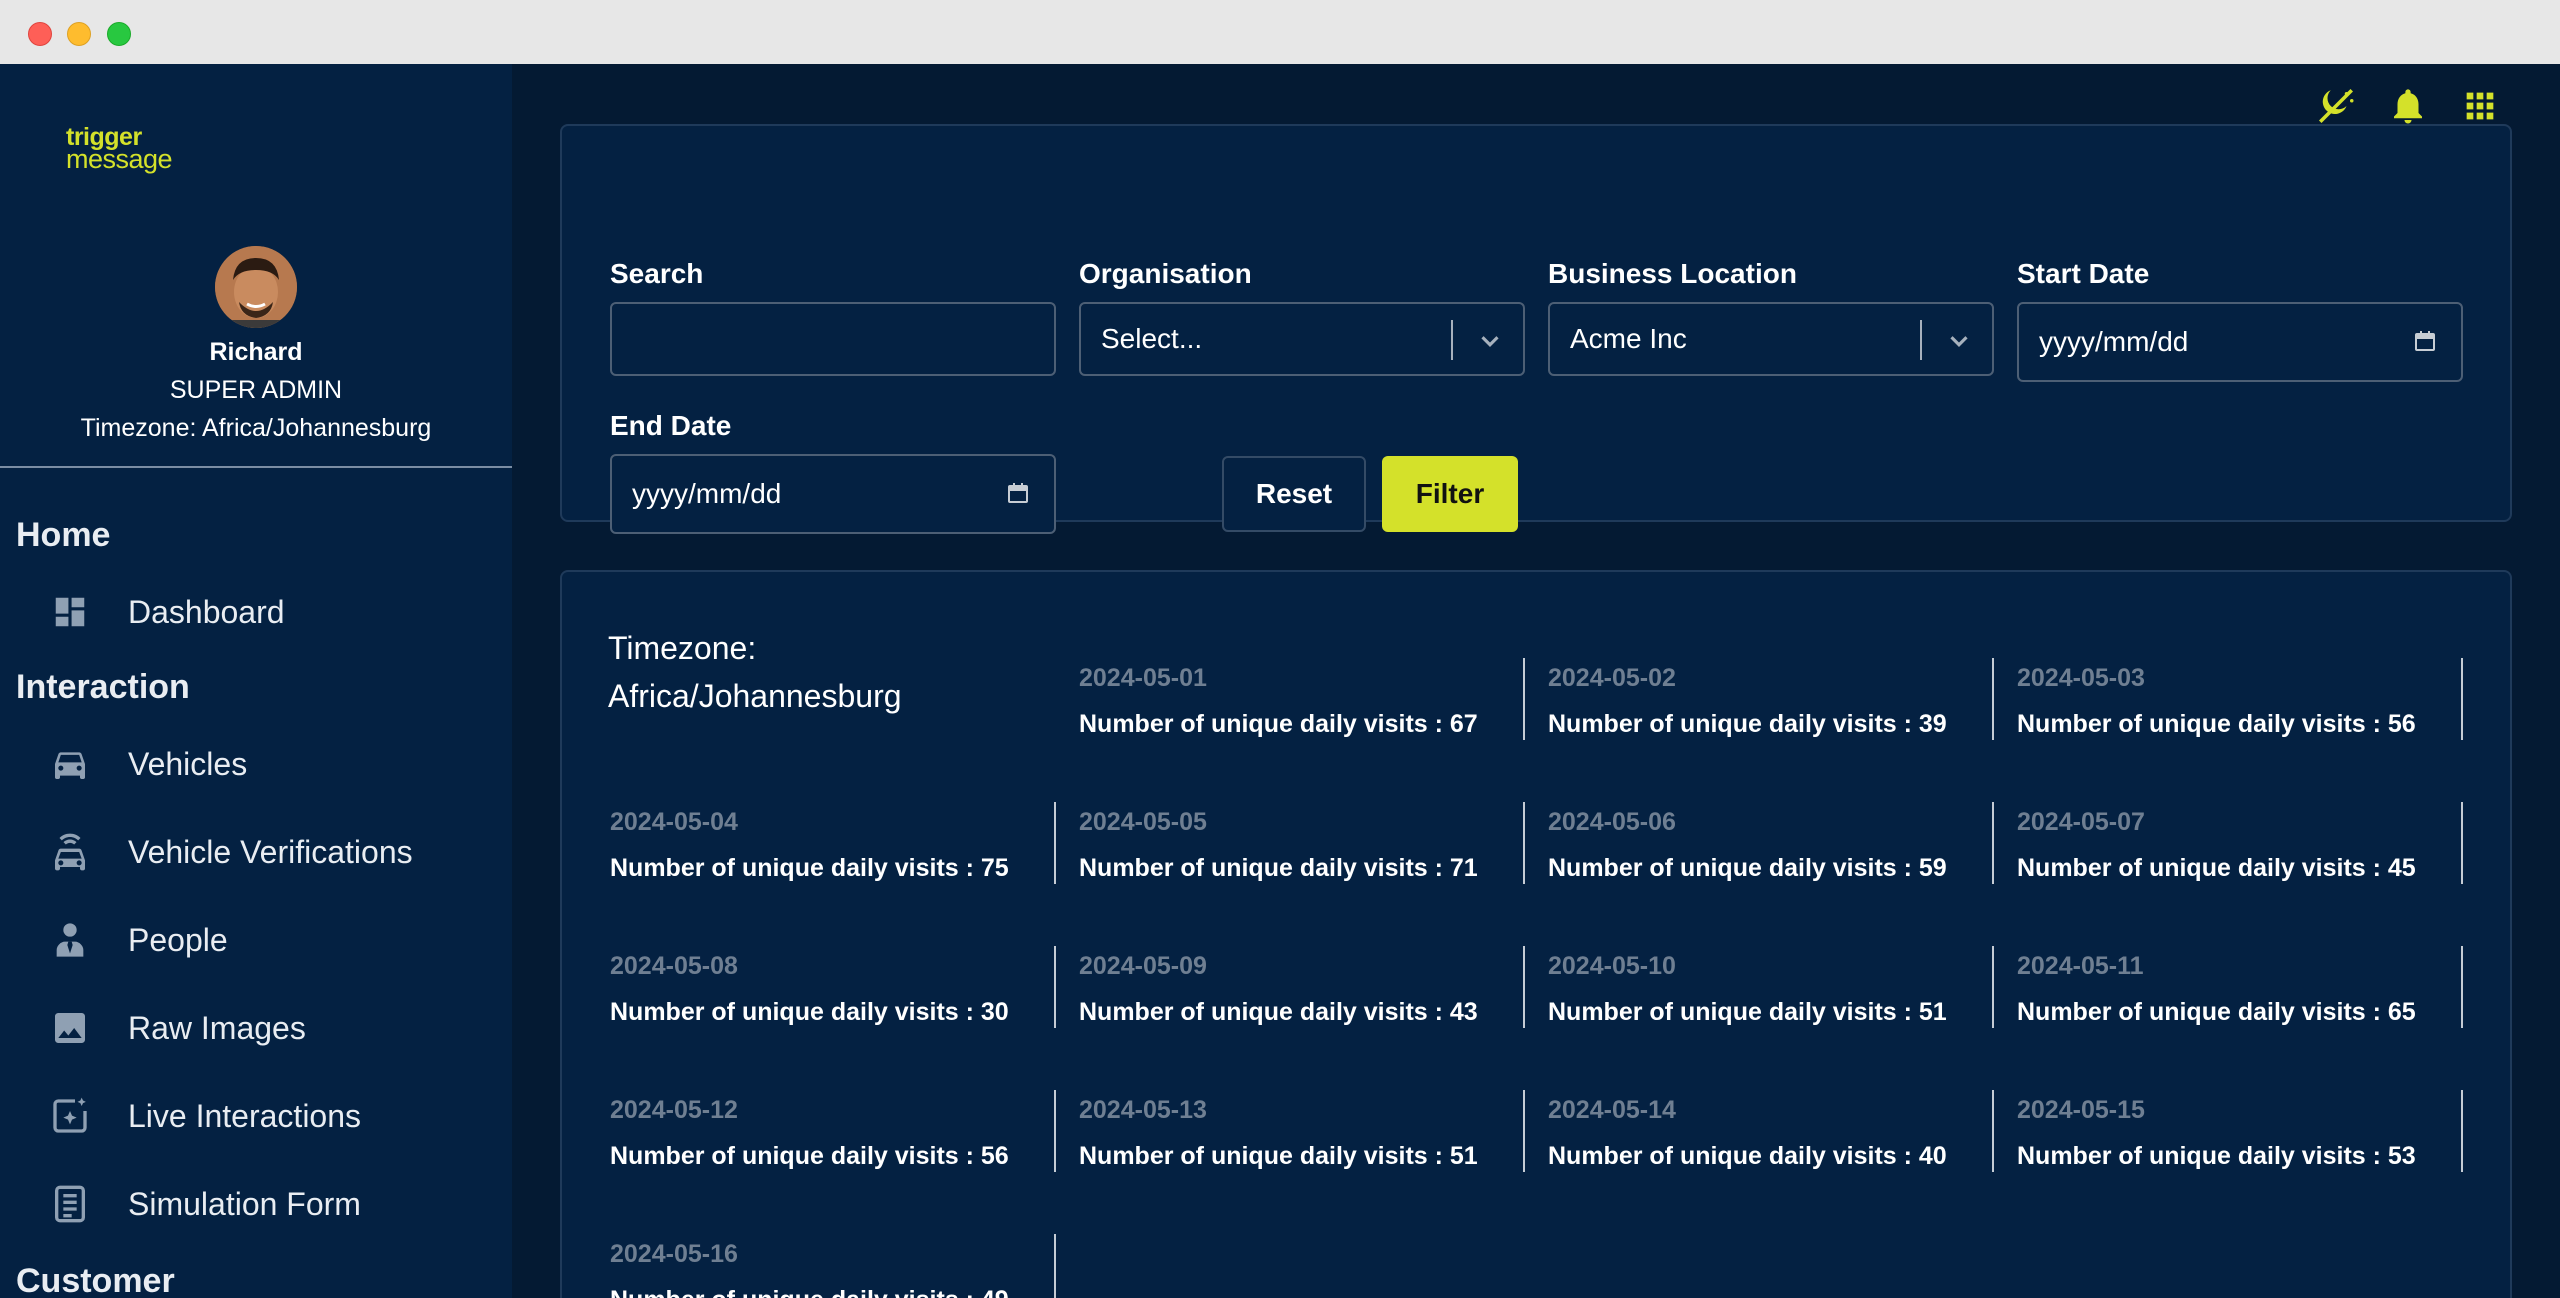 Image resolution: width=2560 pixels, height=1298 pixels. Describe the element at coordinates (1771, 339) in the screenshot. I see `business-location-select: Acme Inc` at that location.